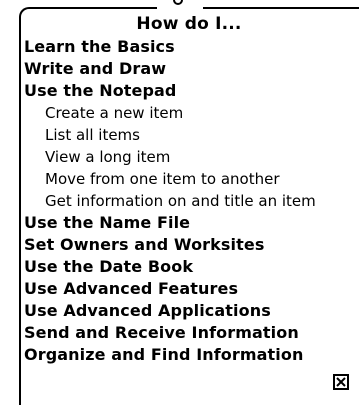 Image resolution: width=360 pixels, height=407 pixels. Describe the element at coordinates (189, 355) in the screenshot. I see `topic-organize-find-information: Organize and Find Information` at that location.